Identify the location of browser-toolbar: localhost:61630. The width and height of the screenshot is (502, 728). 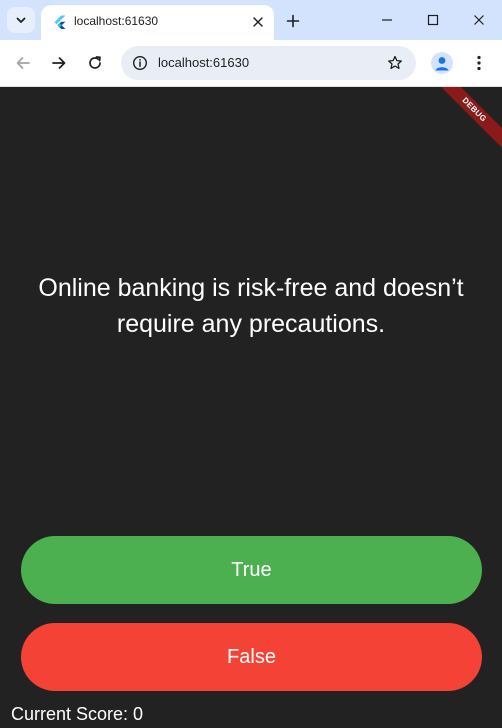
(251, 63).